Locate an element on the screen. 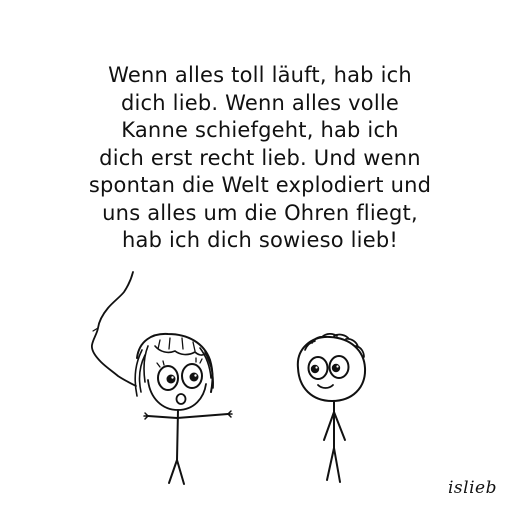 This screenshot has height=512, width=520. boy-figure-icon is located at coordinates (331, 408).